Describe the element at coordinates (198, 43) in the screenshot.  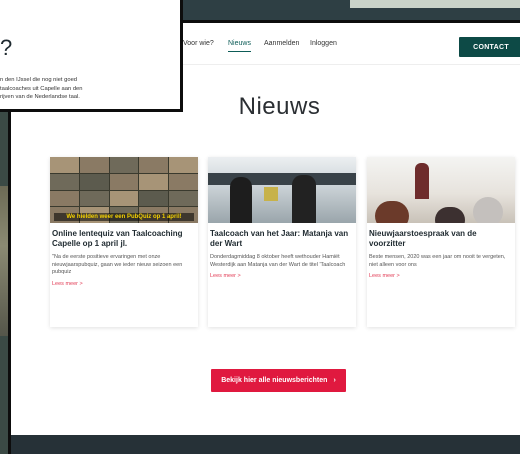
I see `nav-link-voor-wie: Voor wie?` at that location.